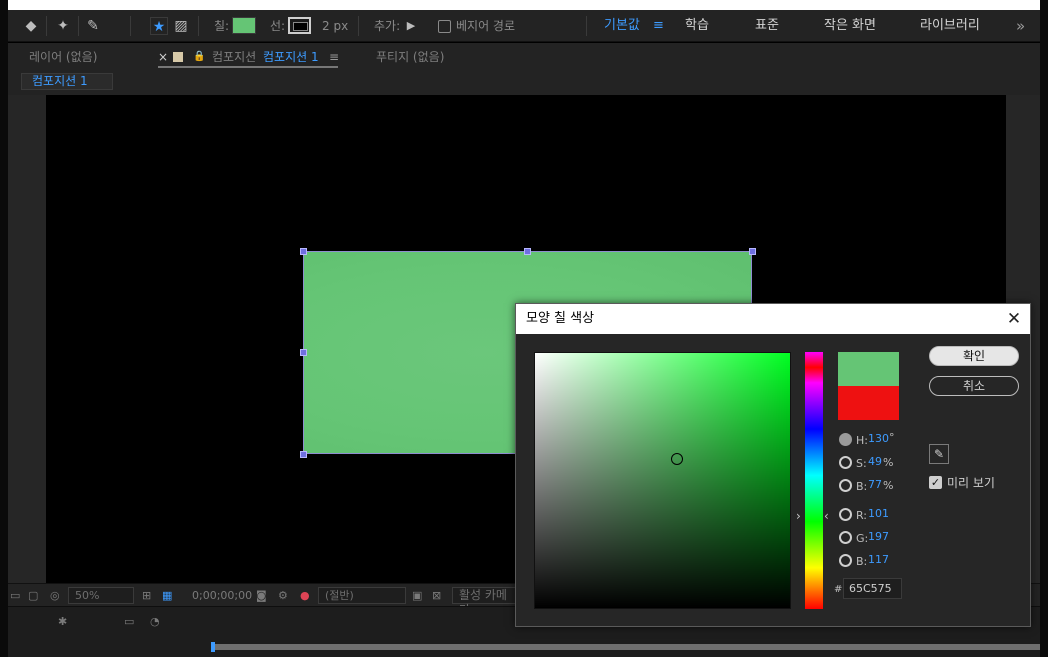  Describe the element at coordinates (15, 595) in the screenshot. I see `always-preview-icon: ▭` at that location.